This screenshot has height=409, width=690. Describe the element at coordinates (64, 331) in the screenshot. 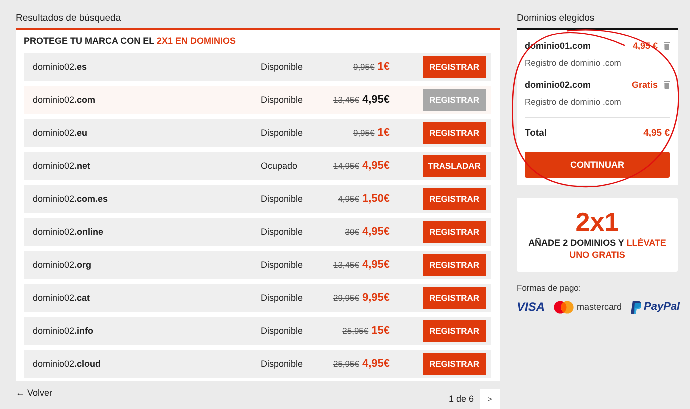

I see `domain-name: dominio02.info` at that location.